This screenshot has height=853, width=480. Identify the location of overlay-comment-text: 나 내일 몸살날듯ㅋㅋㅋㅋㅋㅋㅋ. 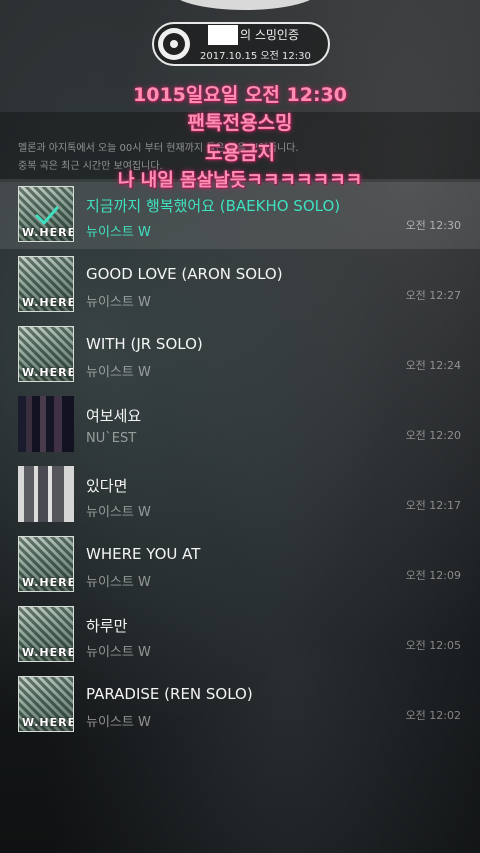
(240, 180).